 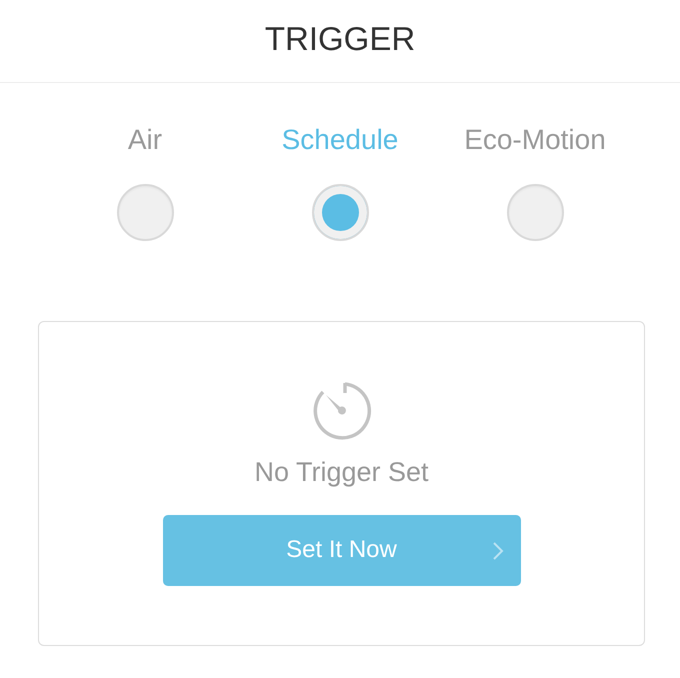 I want to click on timer-icon, so click(x=341, y=411).